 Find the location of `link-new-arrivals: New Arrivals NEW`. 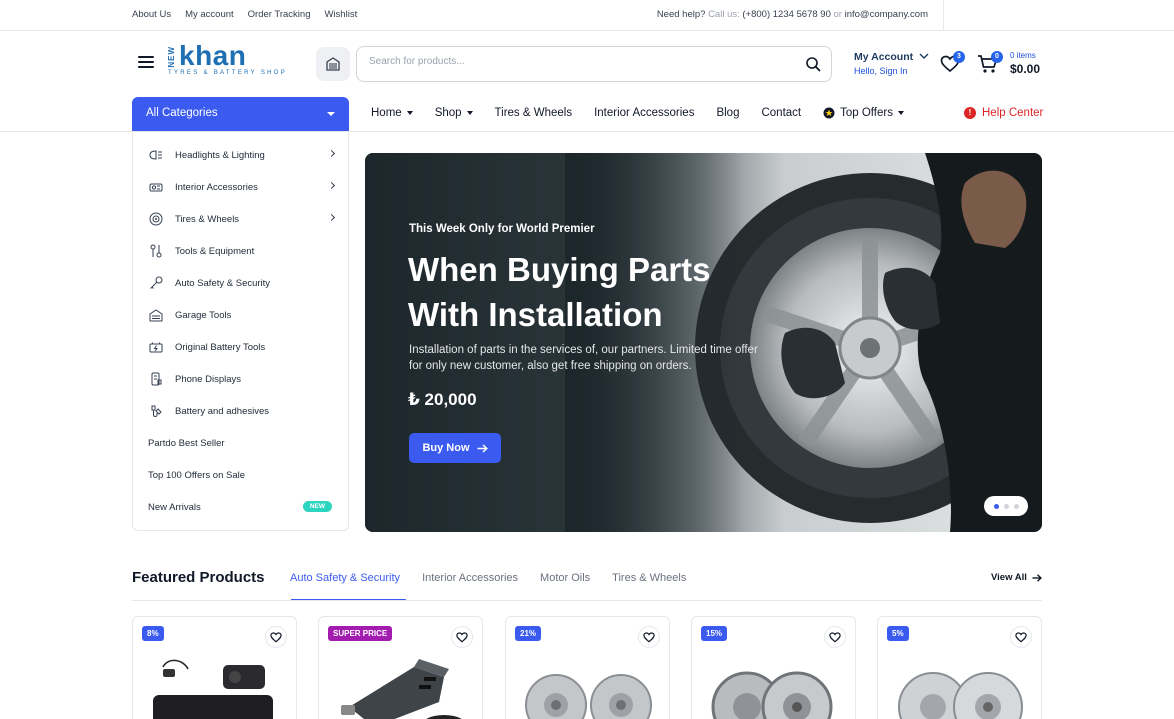

link-new-arrivals: New Arrivals NEW is located at coordinates (240, 507).